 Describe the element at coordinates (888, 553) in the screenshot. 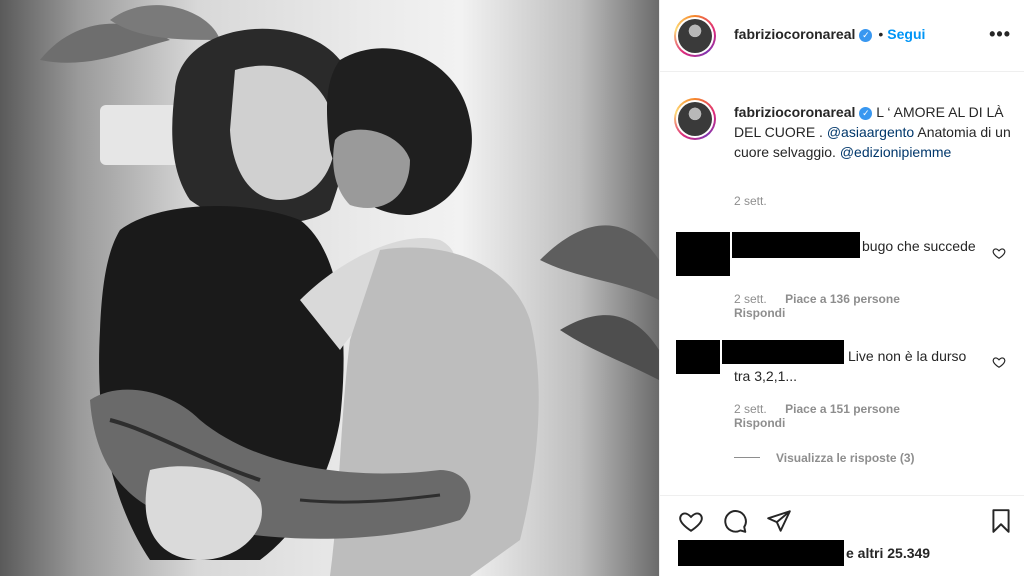

I see `likes-count: e altri 25.349` at that location.